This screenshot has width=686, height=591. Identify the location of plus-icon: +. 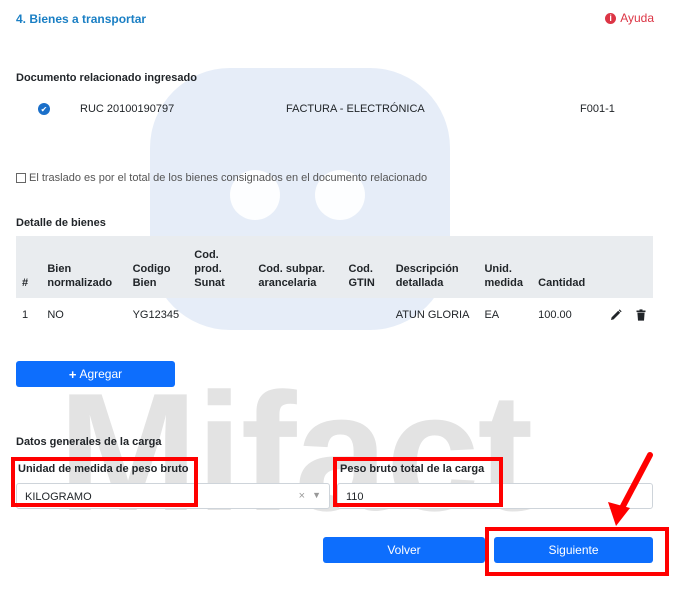
(72, 374).